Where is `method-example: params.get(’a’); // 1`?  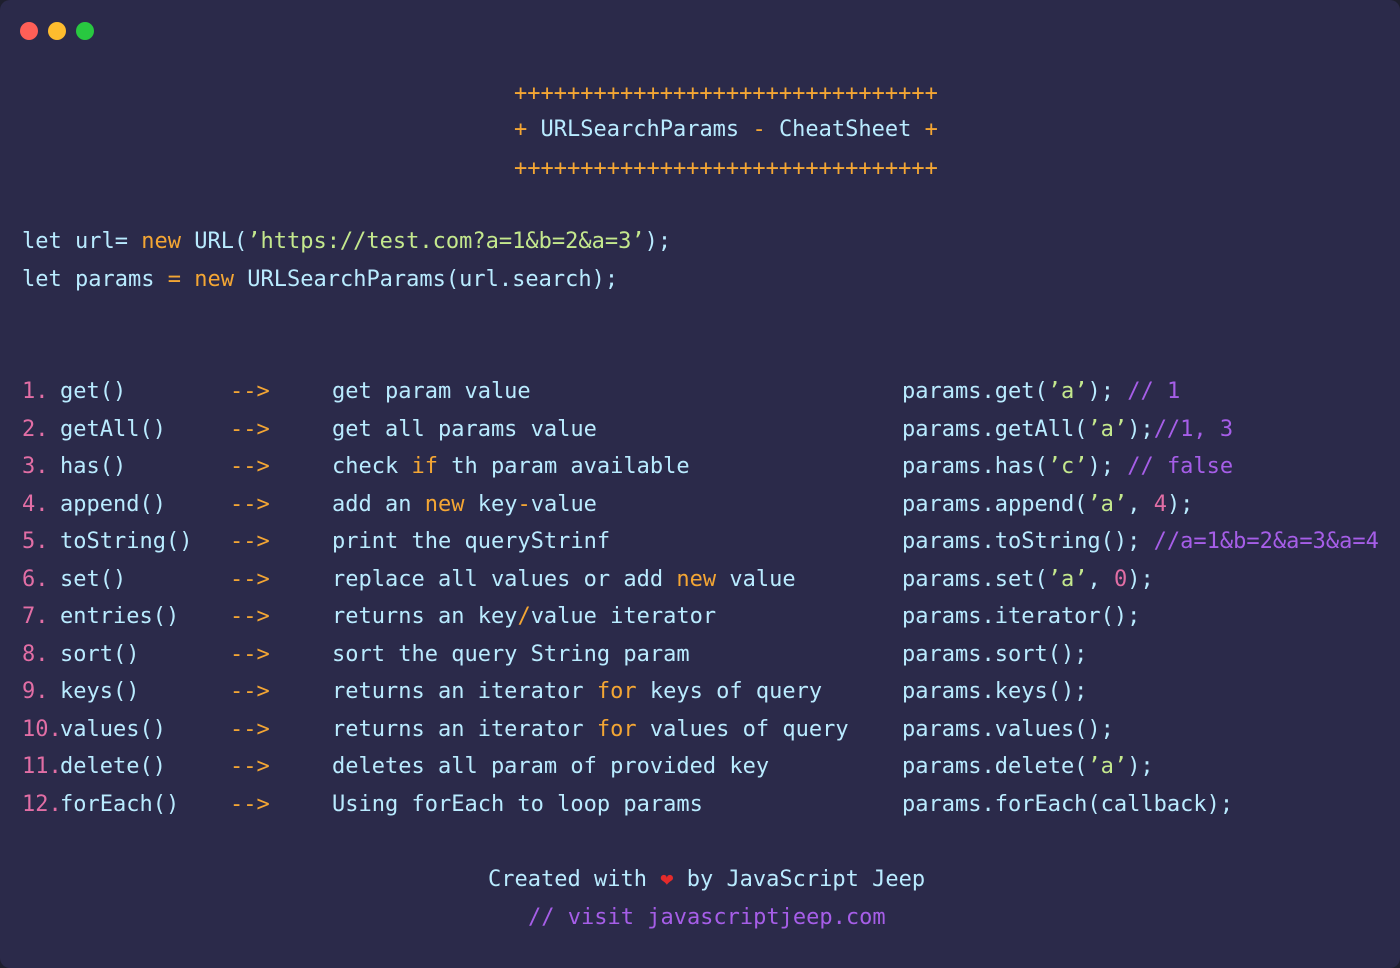 method-example: params.get(’a’); // 1 is located at coordinates (1041, 392).